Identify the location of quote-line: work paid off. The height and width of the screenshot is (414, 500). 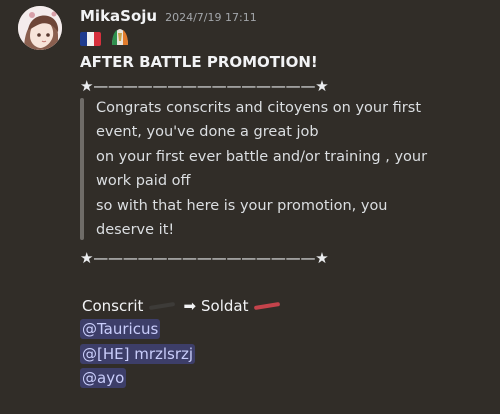
(143, 181).